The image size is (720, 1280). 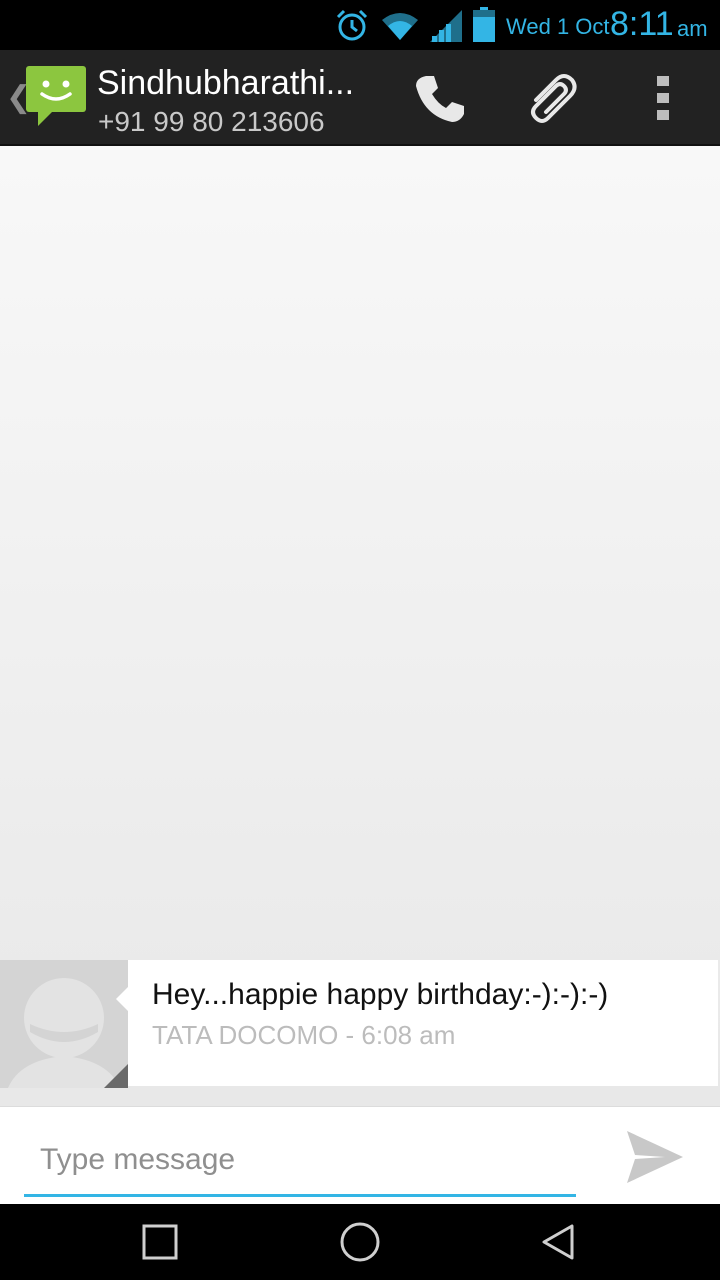 What do you see at coordinates (56, 96) in the screenshot?
I see `messaging-app-icon` at bounding box center [56, 96].